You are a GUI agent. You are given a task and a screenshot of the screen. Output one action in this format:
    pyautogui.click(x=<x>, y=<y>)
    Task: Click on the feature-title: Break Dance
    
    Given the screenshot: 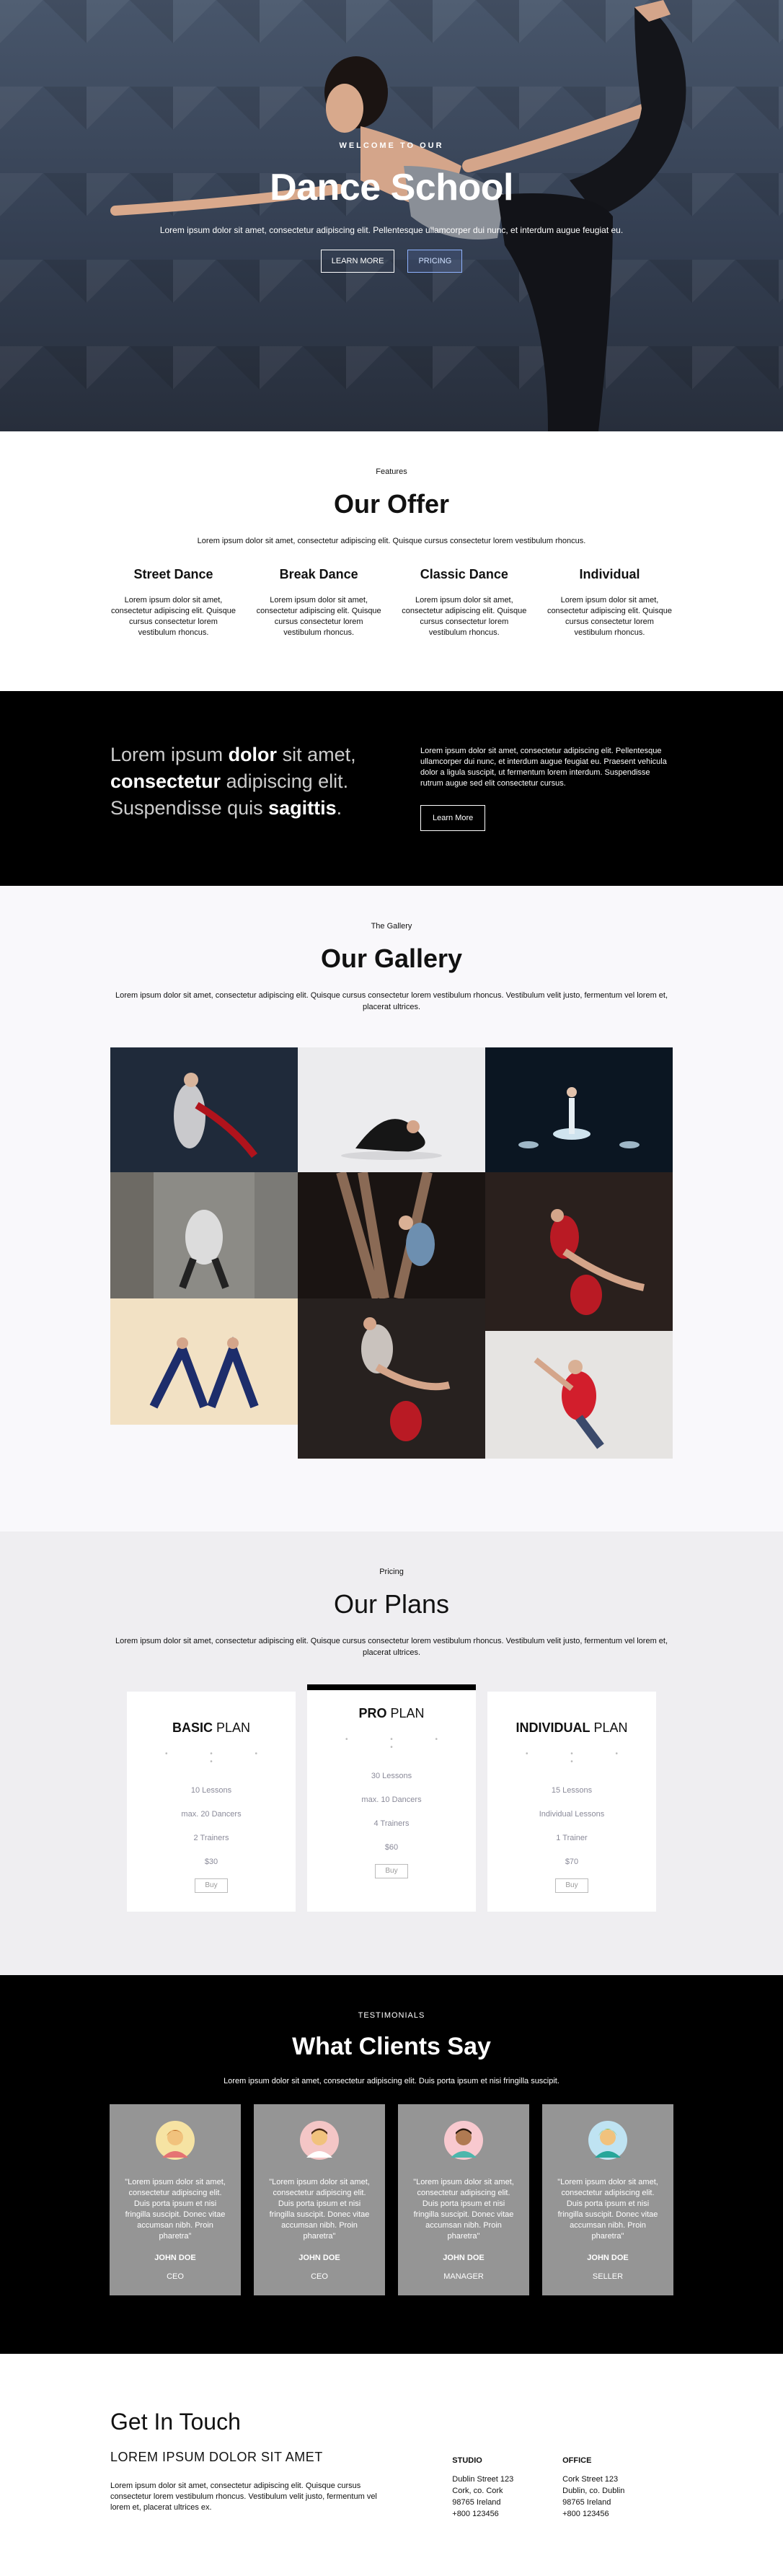 What is the action you would take?
    pyautogui.click(x=318, y=574)
    